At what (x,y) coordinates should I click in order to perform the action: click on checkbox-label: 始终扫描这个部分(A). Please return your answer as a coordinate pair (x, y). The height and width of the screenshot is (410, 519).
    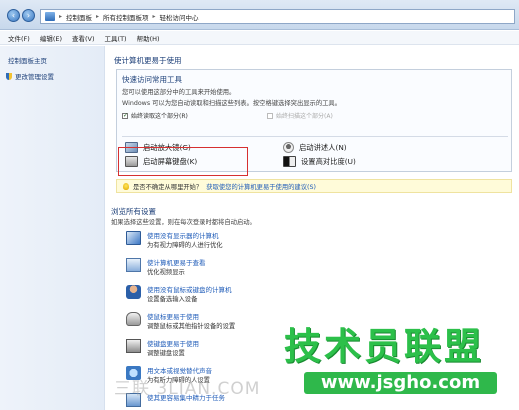
    Looking at the image, I should click on (304, 116).